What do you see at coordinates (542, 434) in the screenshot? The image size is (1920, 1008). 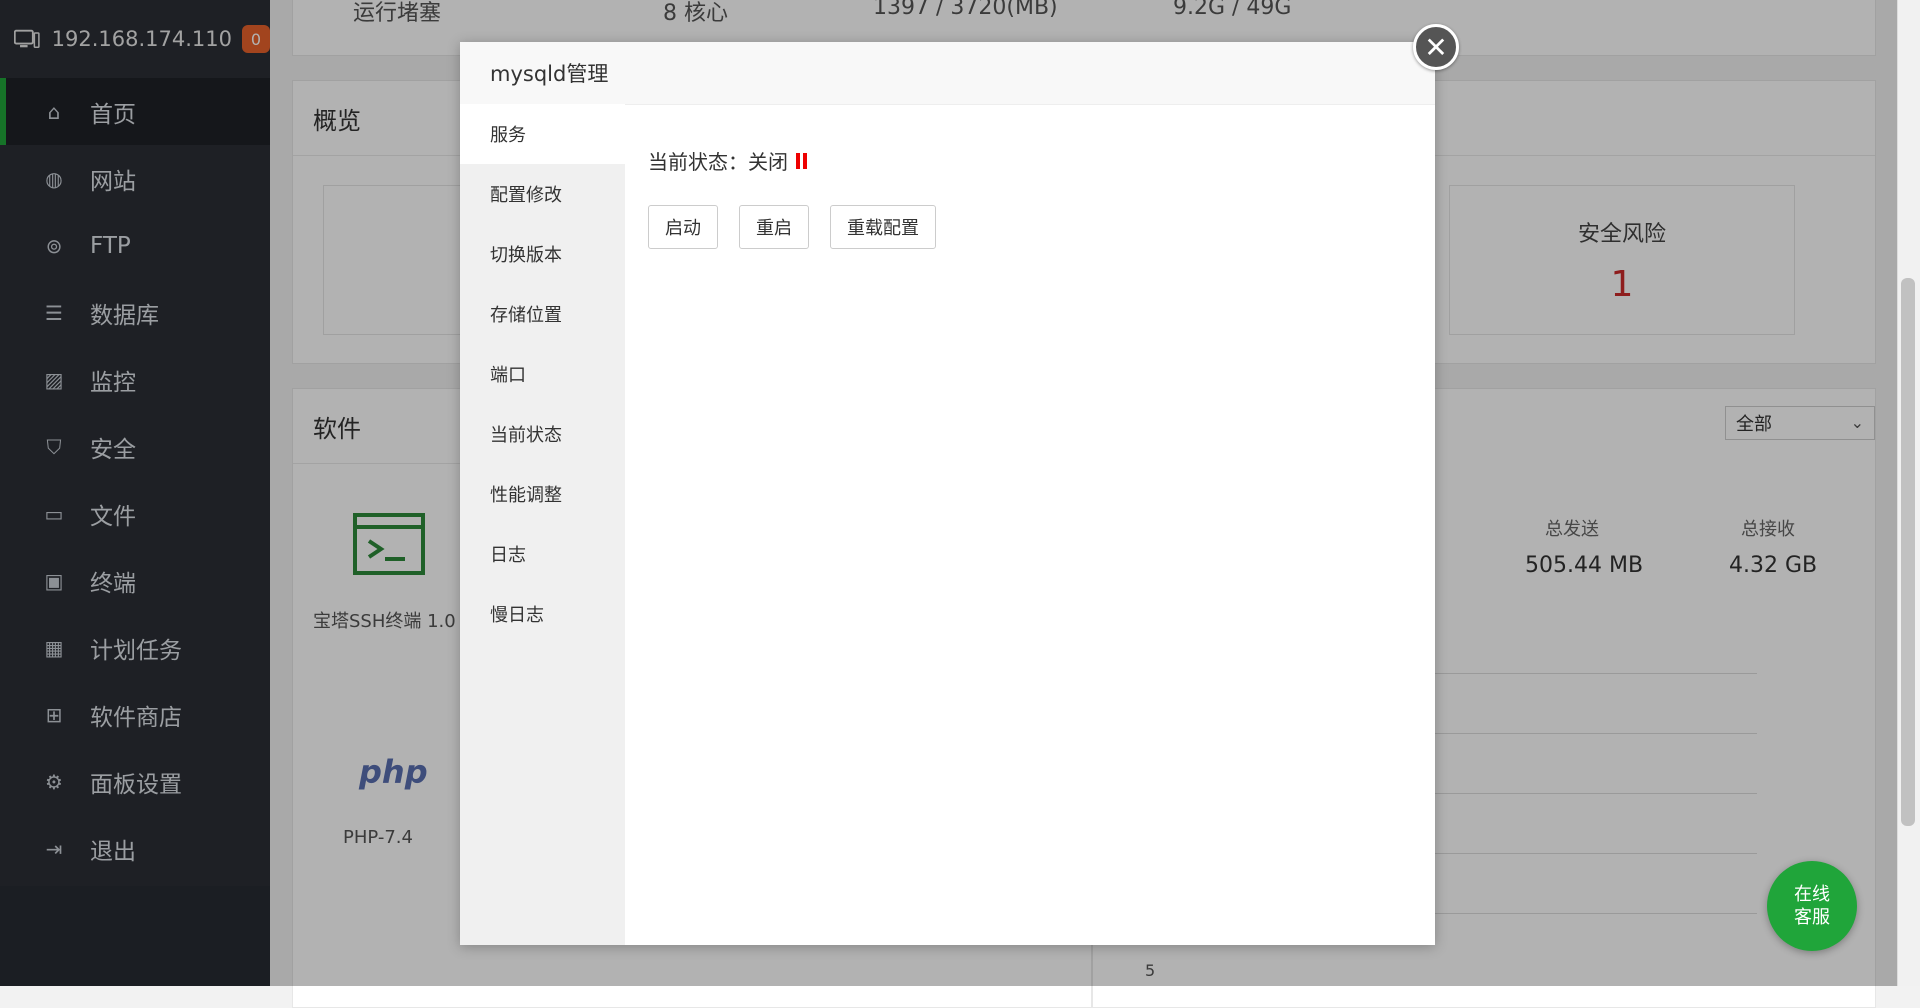 I see `tab-current-status: 当前状态` at bounding box center [542, 434].